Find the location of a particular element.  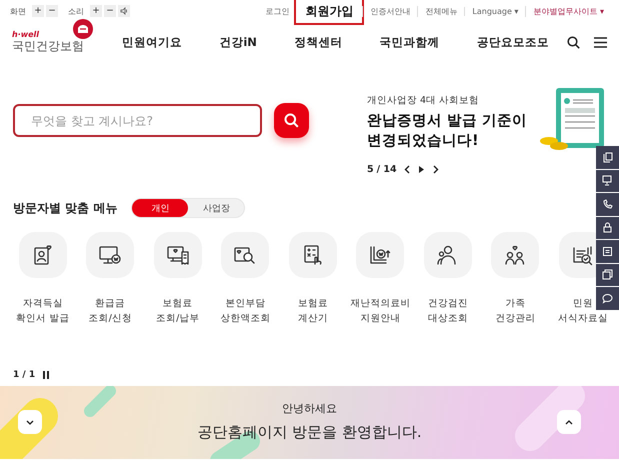

document-button is located at coordinates (607, 157).